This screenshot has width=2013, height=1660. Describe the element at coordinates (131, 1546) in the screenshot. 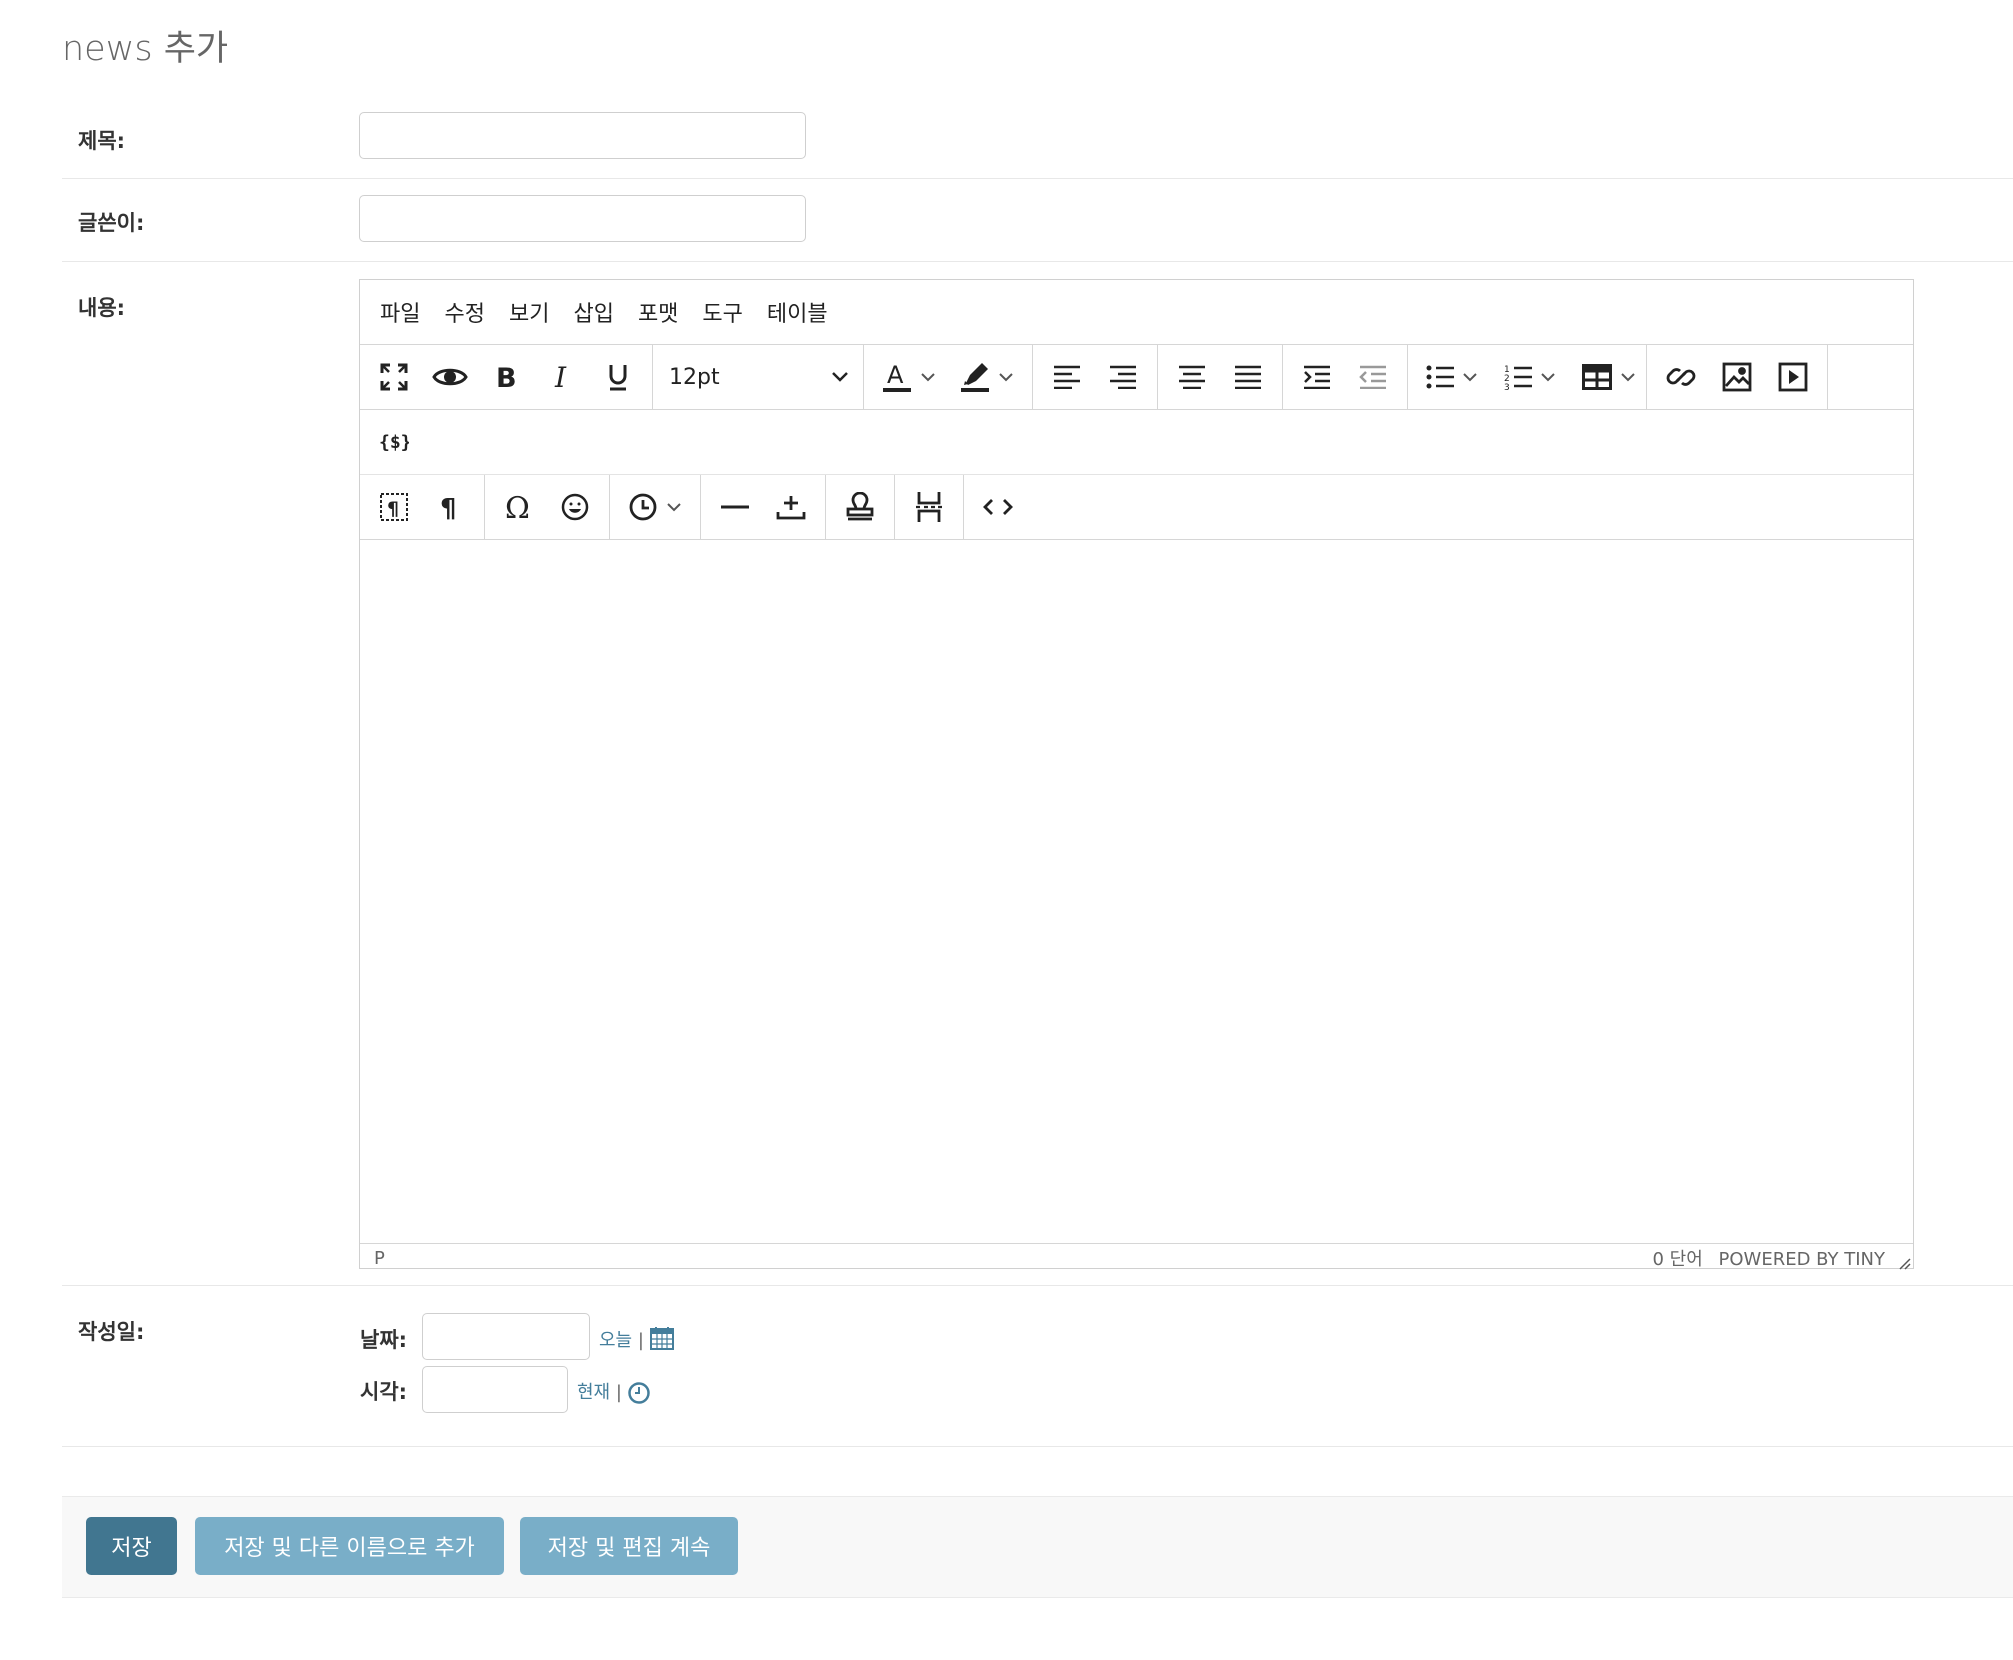

I see `save-button: 저장` at that location.